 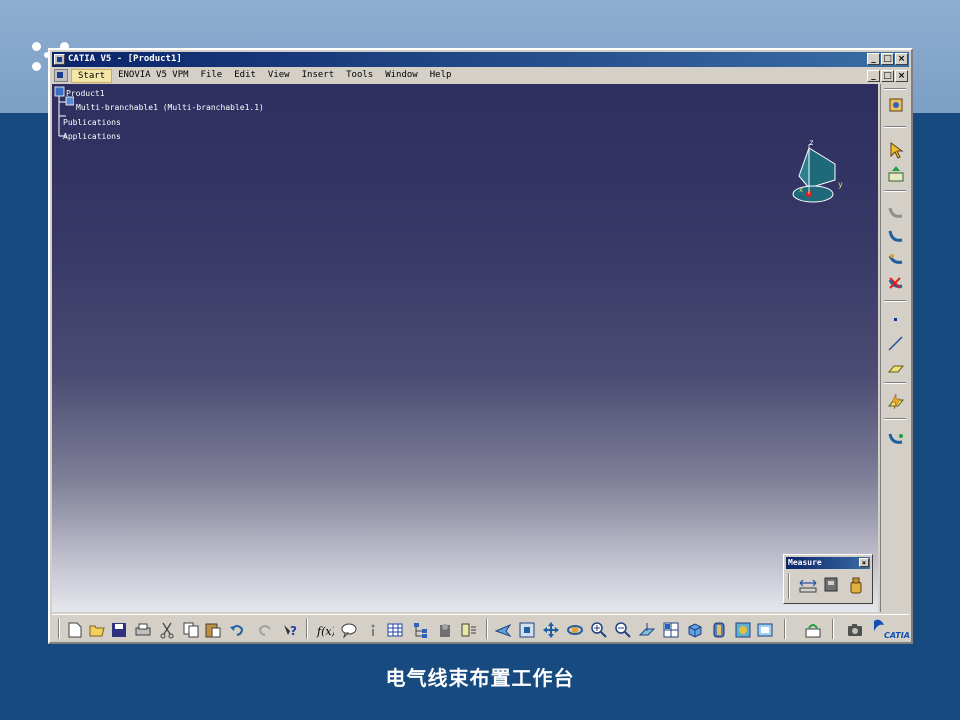 I want to click on help-icon: ?, so click(x=291, y=630).